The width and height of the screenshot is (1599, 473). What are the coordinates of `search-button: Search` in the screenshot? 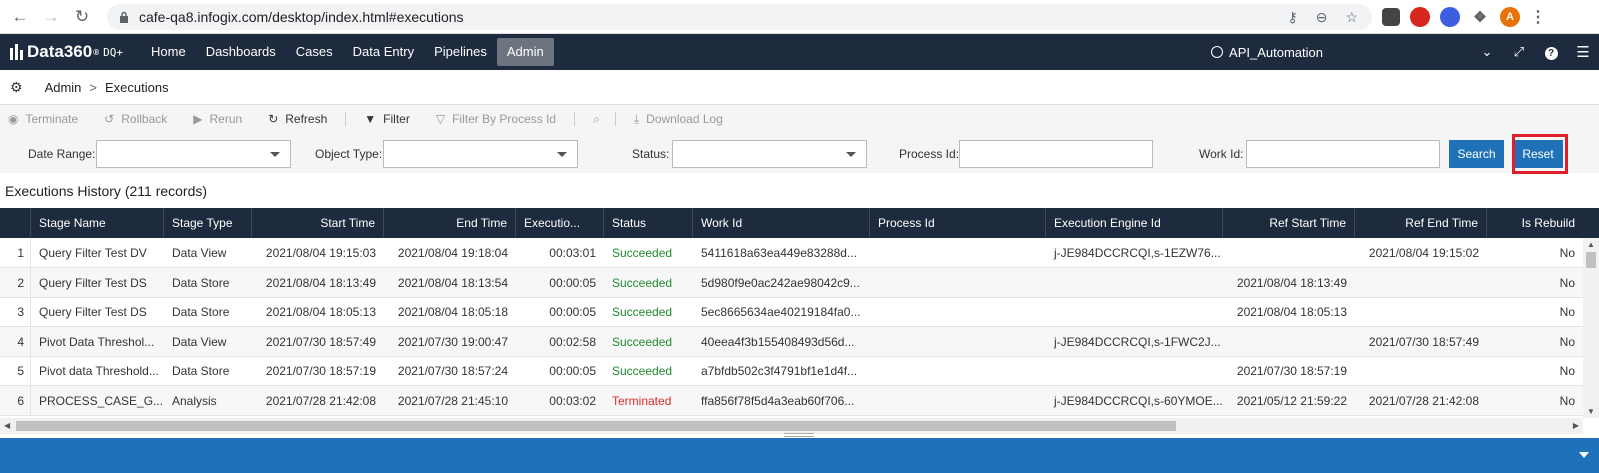 It's located at (1476, 154).